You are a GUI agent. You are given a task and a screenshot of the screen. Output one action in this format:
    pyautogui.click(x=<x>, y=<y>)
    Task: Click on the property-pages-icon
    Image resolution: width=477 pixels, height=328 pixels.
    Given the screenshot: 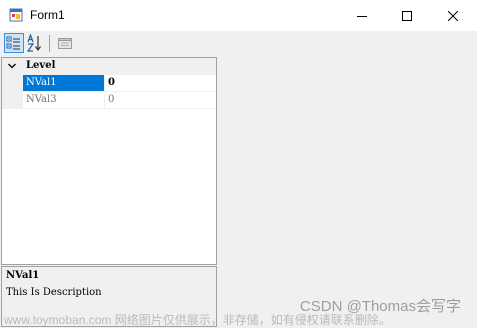 What is the action you would take?
    pyautogui.click(x=65, y=43)
    